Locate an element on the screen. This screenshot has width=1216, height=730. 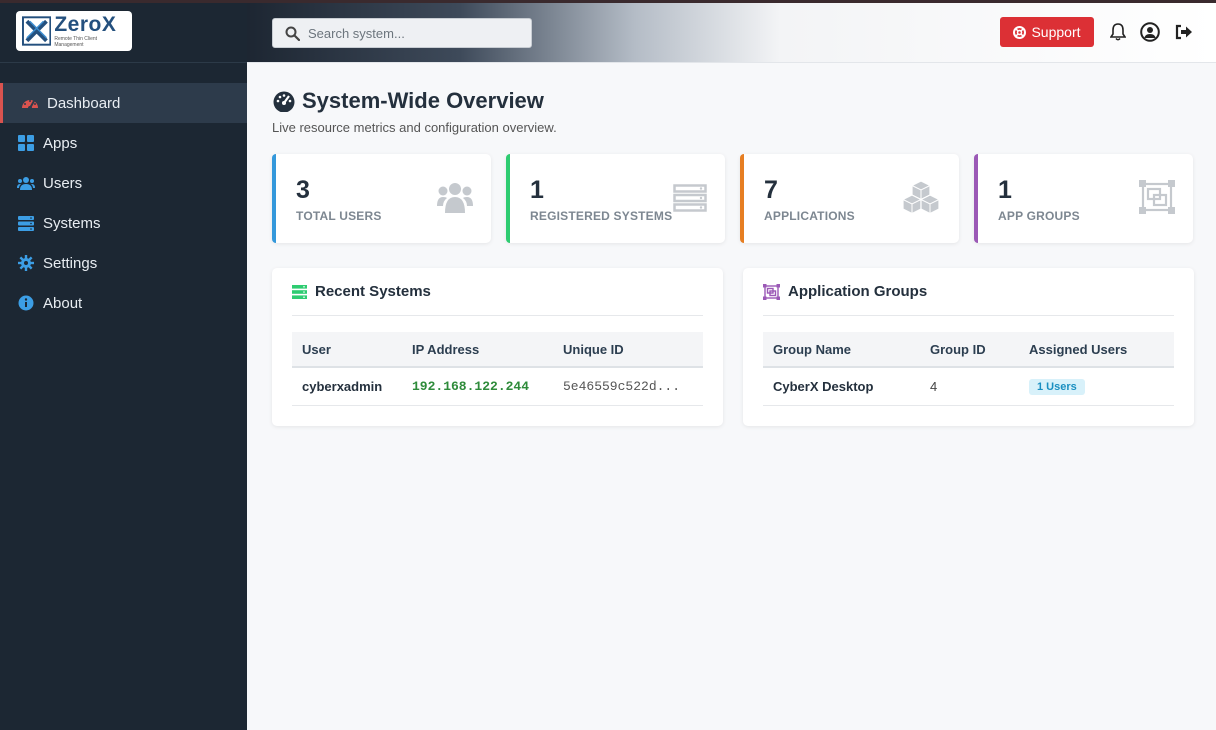
stat-label: APPLICATIONS is located at coordinates (809, 216).